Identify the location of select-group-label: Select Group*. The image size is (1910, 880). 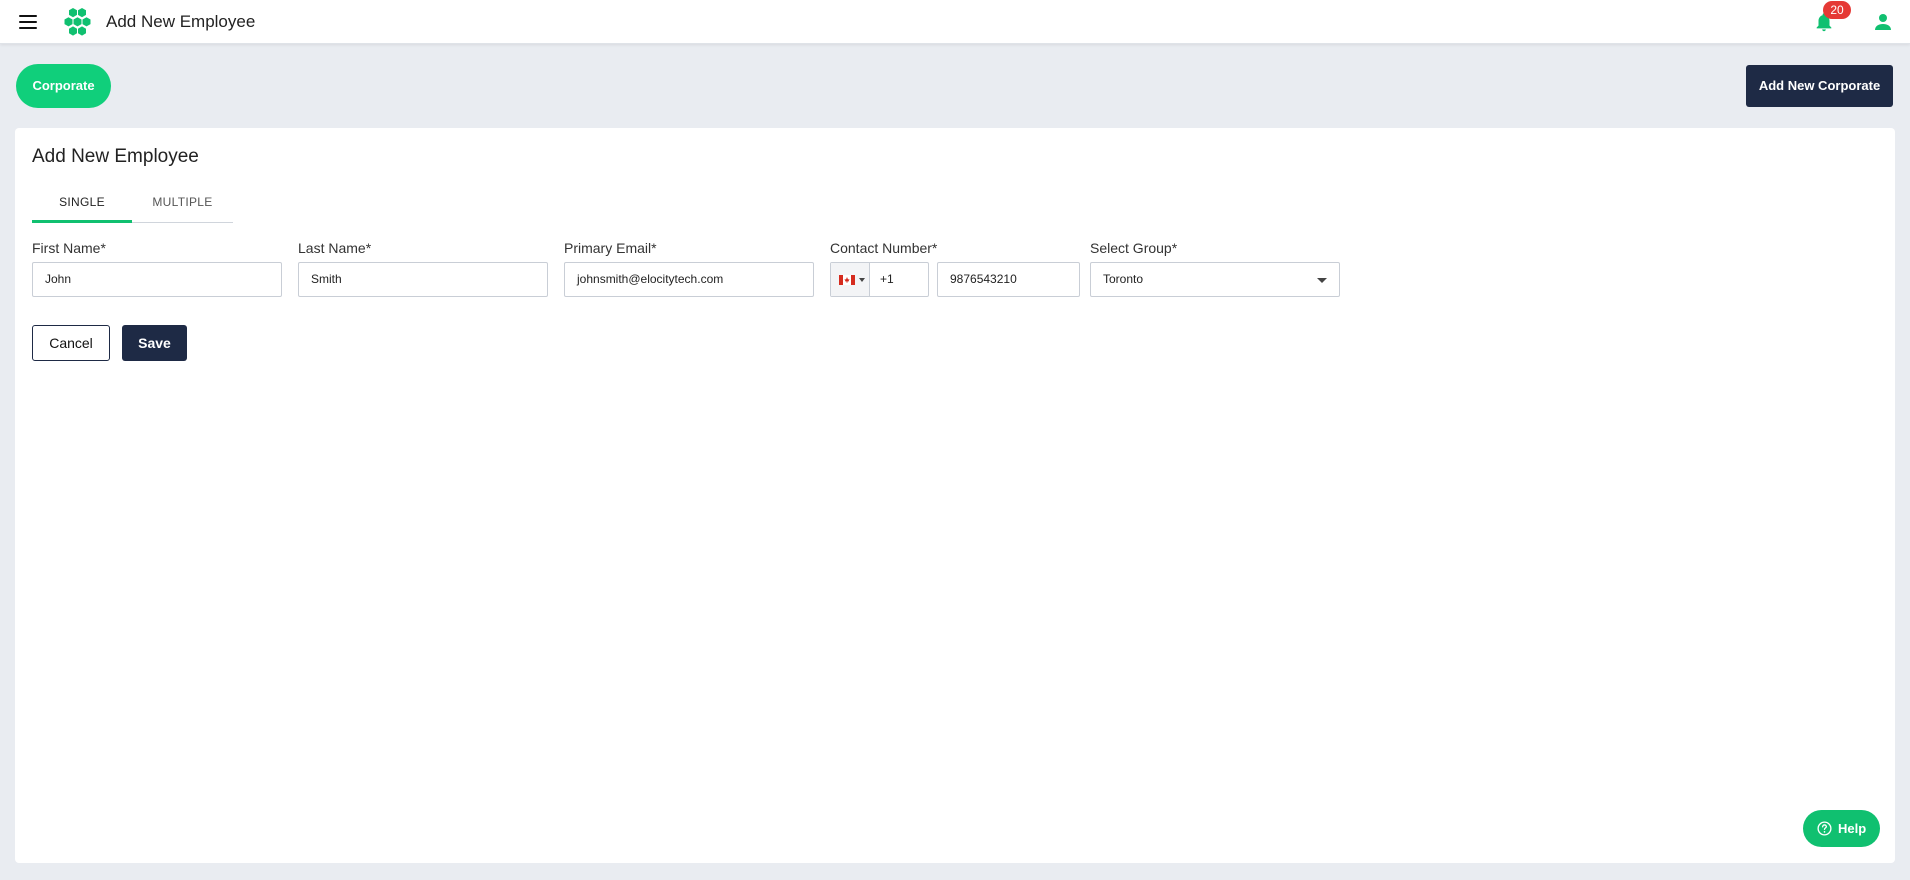
(1134, 248).